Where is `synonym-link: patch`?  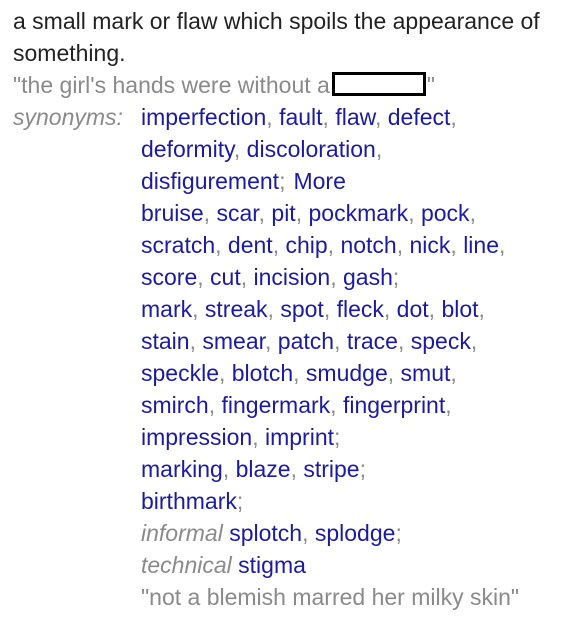
synonym-link: patch is located at coordinates (306, 341).